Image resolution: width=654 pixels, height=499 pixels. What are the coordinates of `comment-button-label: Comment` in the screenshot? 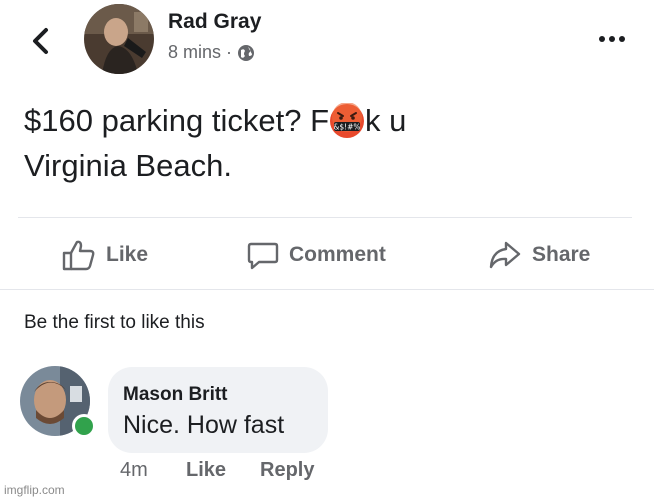 It's located at (337, 254).